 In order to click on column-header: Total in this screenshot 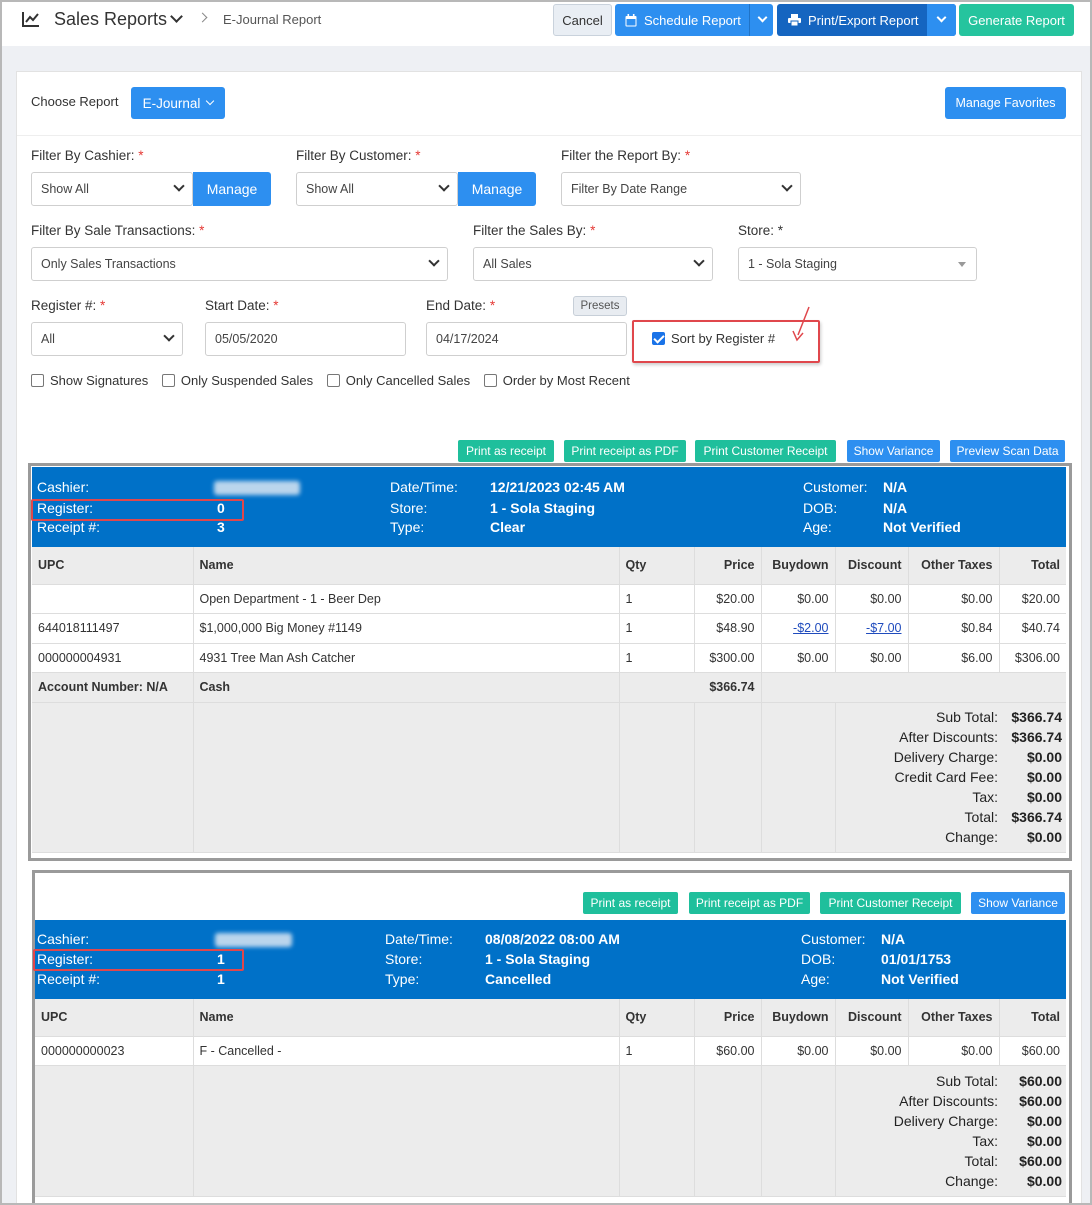, I will do `click(1032, 1018)`.